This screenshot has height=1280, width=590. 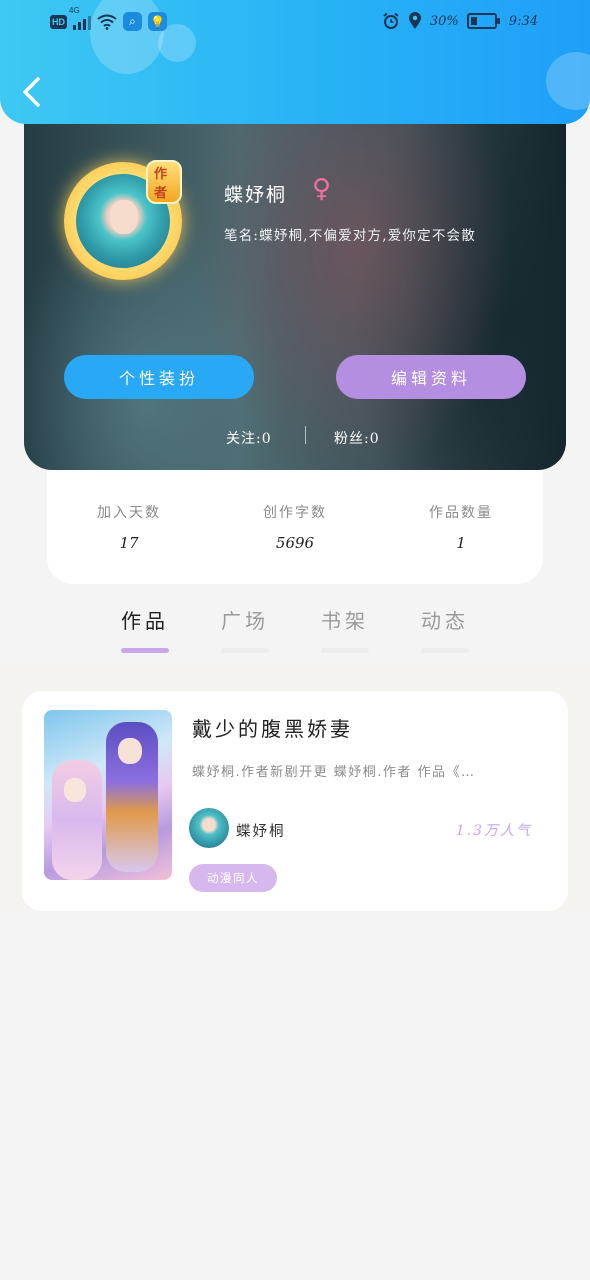 I want to click on tab-label: 书架, so click(x=345, y=621).